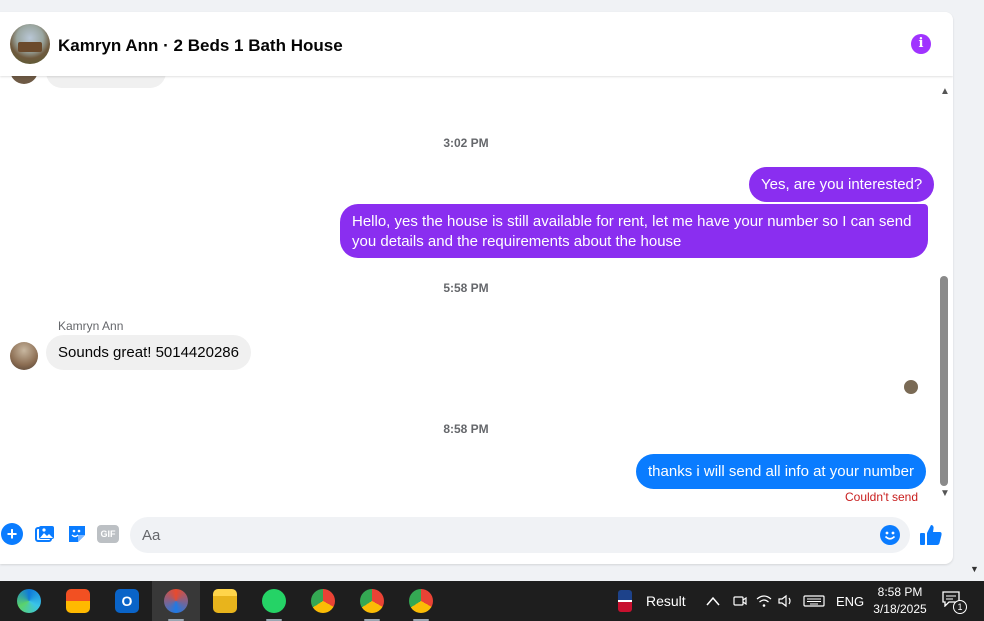 Image resolution: width=984 pixels, height=621 pixels. Describe the element at coordinates (200, 46) in the screenshot. I see `conversation-title: Kamryn Ann · 2 Beds 1 Bath House` at that location.